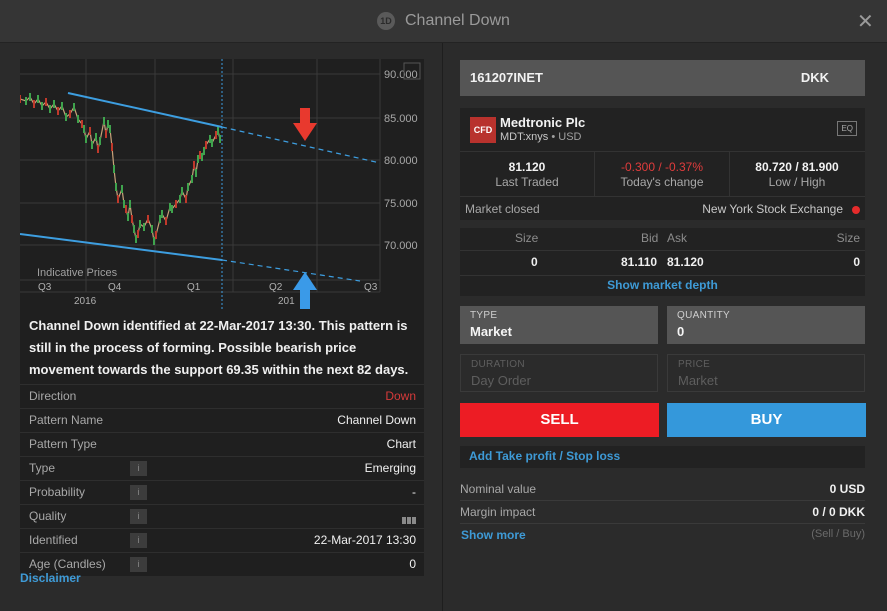  I want to click on depth-header-bid: Bid, so click(650, 238).